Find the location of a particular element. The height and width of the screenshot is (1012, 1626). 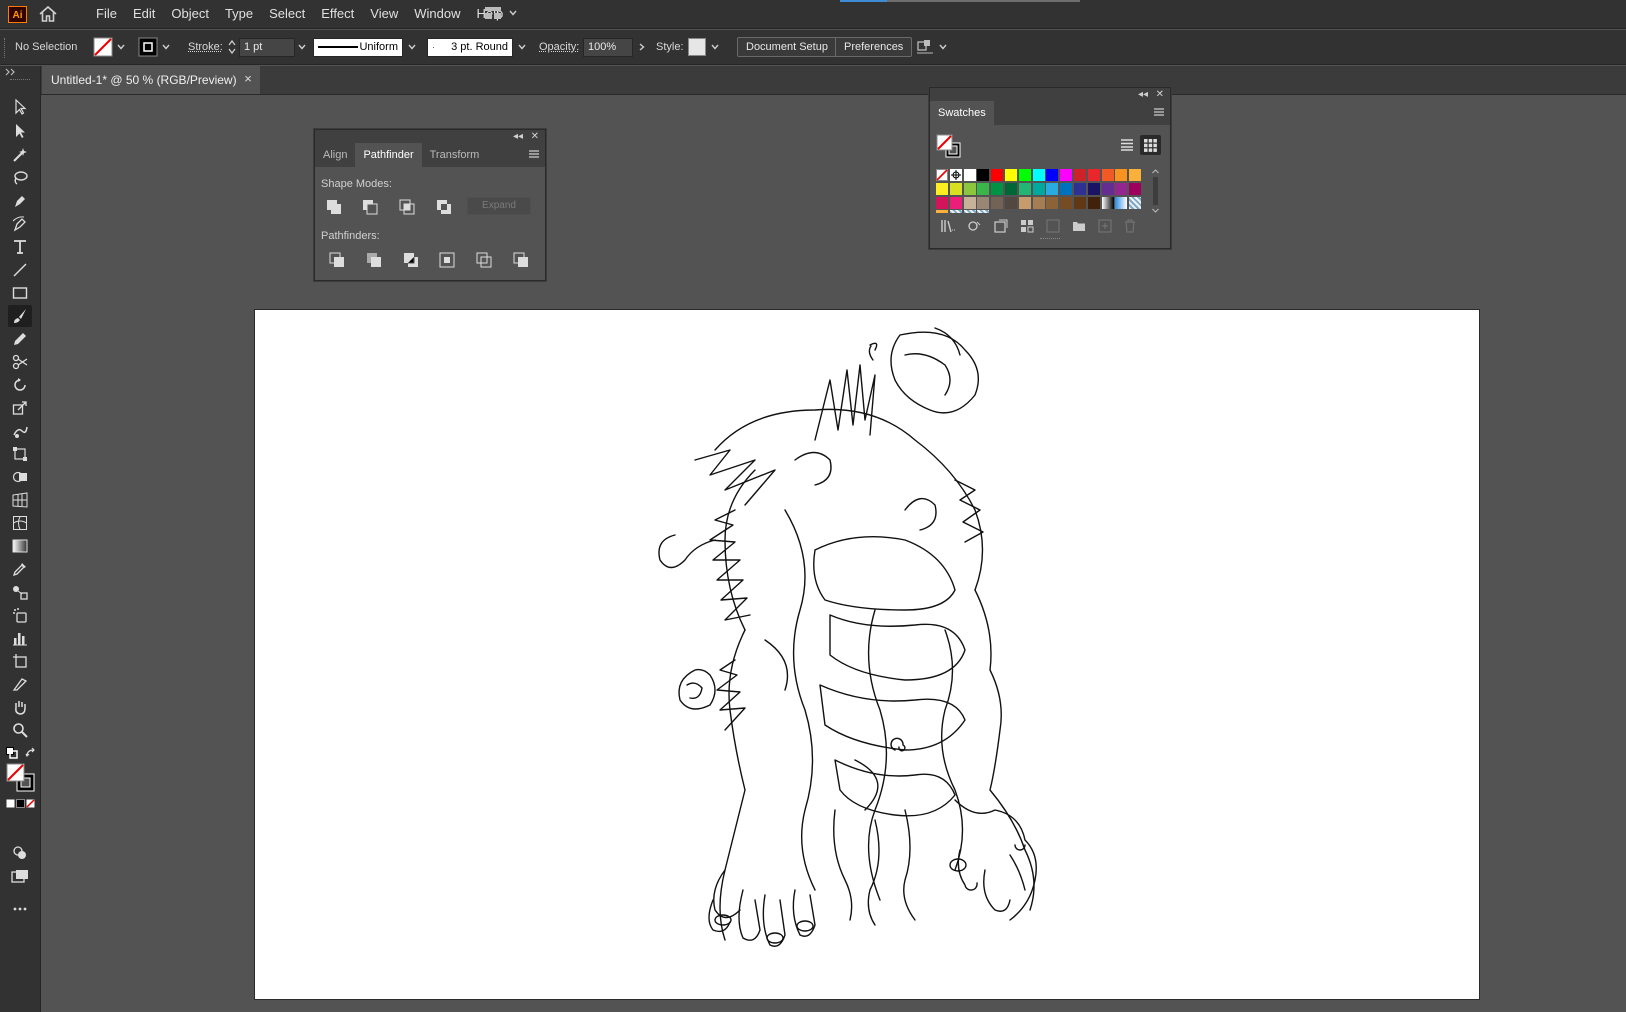

menu-effect: Effect is located at coordinates (337, 14).